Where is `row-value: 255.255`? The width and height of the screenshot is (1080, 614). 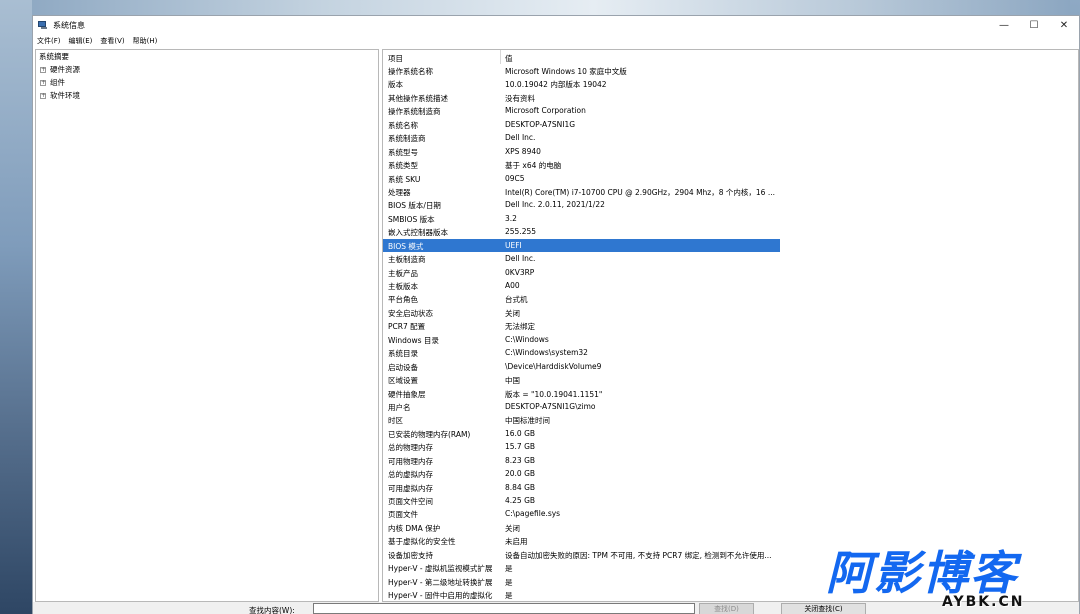
row-value: 255.255 is located at coordinates (521, 232).